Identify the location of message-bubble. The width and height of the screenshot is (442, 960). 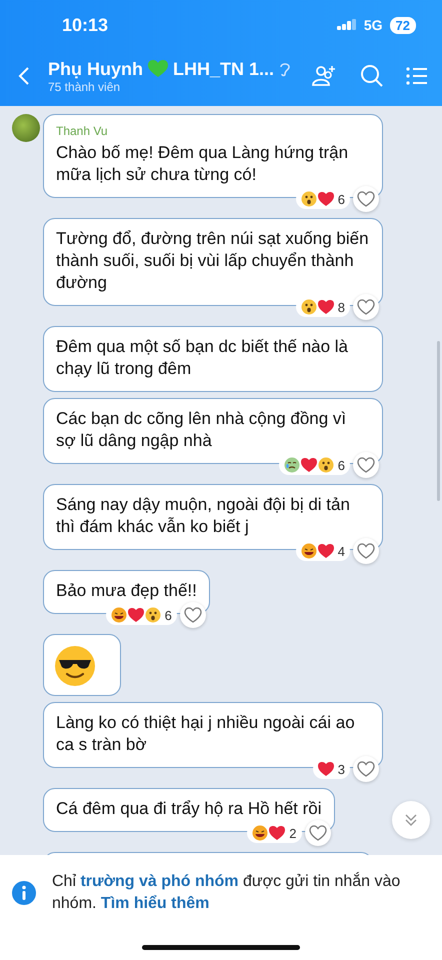
(82, 665).